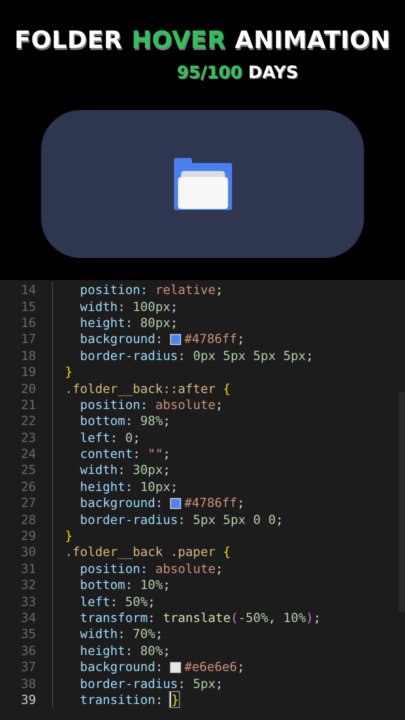 Image resolution: width=405 pixels, height=720 pixels. I want to click on code-text: position: relative;, so click(151, 290).